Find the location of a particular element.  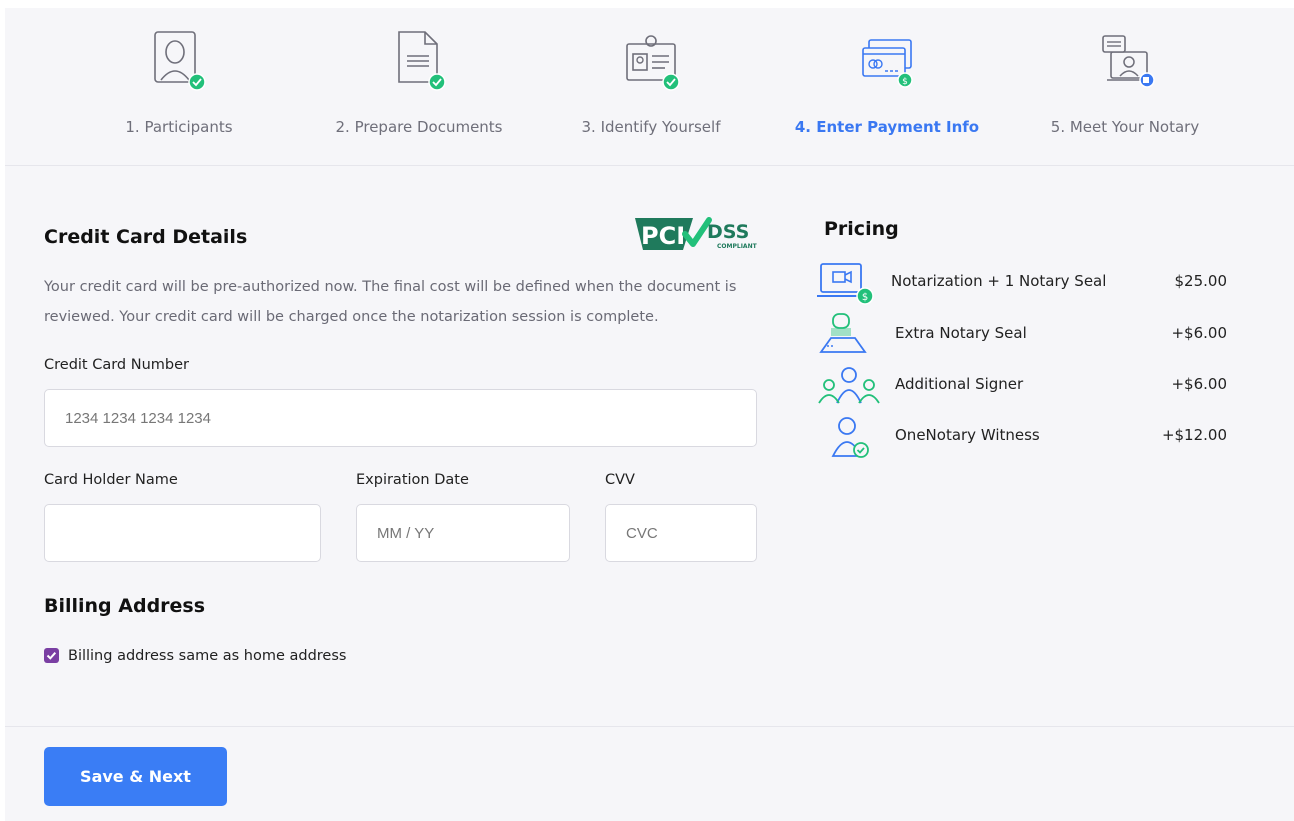

witness-person-check-icon is located at coordinates (850, 437).